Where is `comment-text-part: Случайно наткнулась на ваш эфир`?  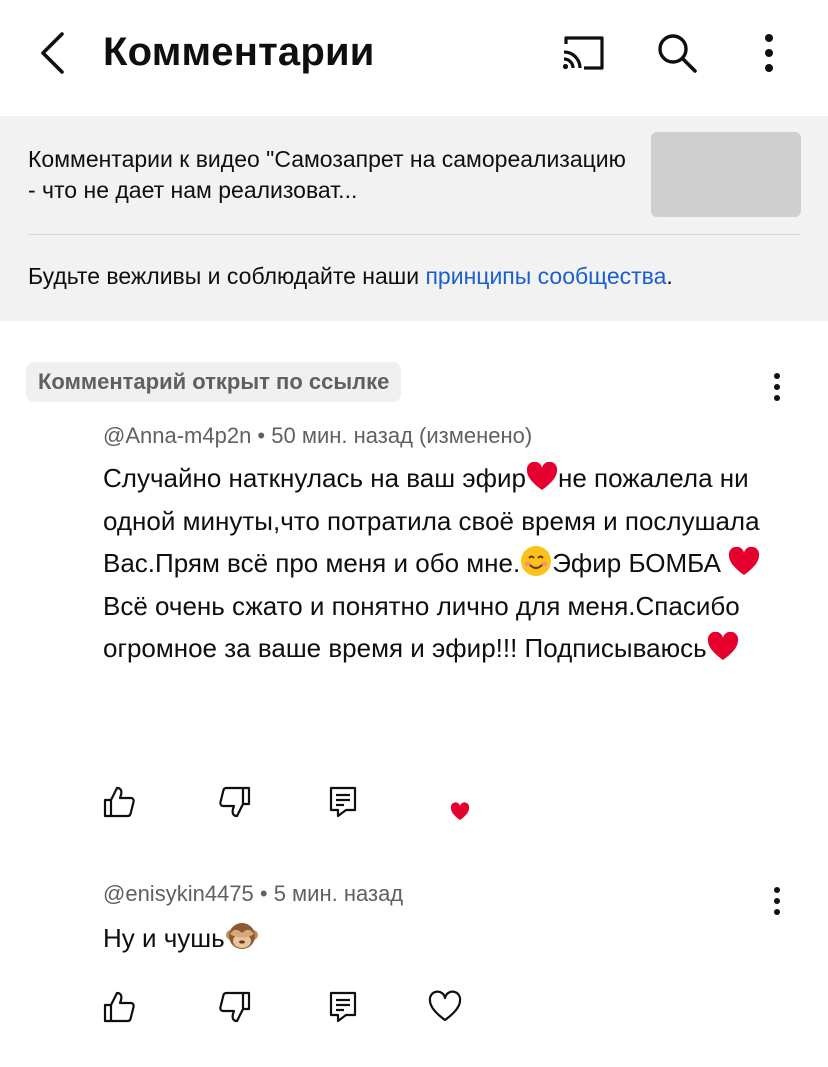
comment-text-part: Случайно наткнулась на ваш эфир is located at coordinates (314, 478).